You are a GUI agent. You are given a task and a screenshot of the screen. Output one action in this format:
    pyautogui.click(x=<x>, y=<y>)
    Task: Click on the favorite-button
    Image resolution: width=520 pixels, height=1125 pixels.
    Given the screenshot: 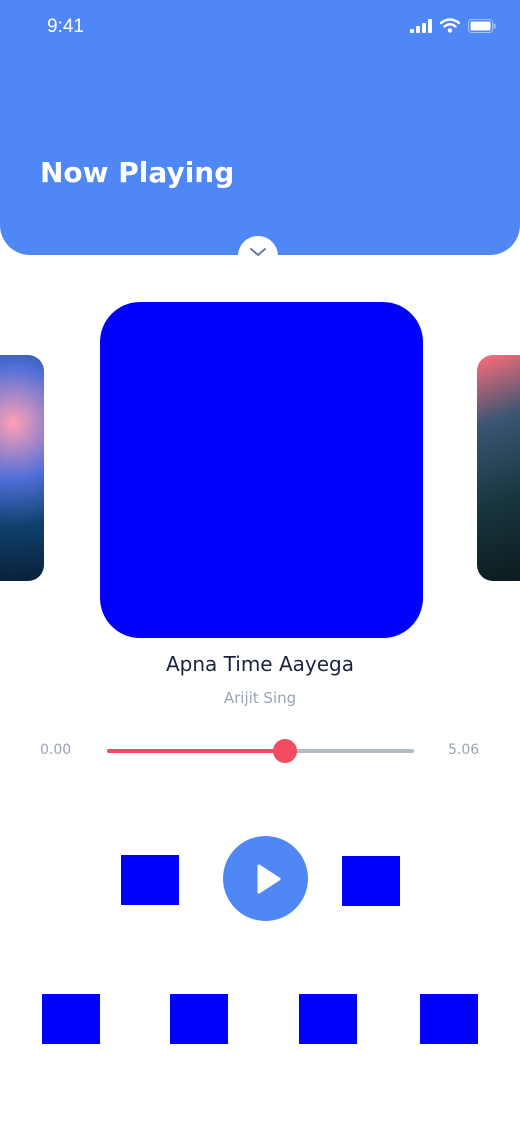 What is the action you would take?
    pyautogui.click(x=328, y=1019)
    